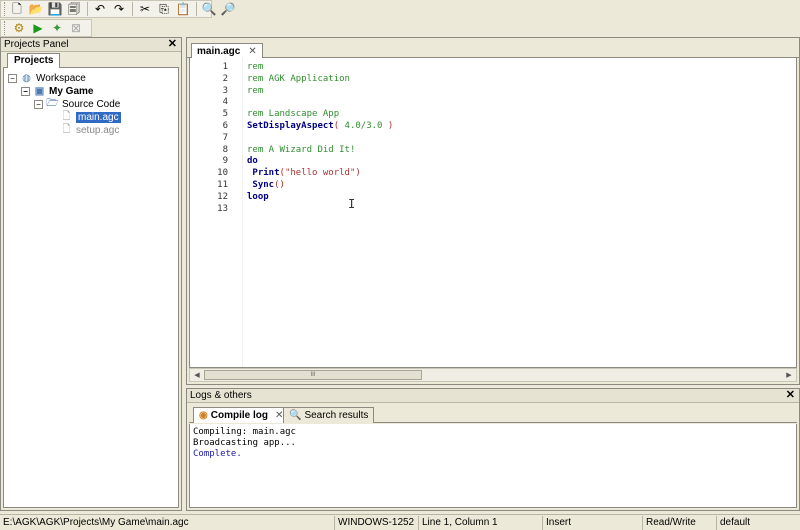  Describe the element at coordinates (217, 454) in the screenshot. I see `log-line: Complete.` at that location.